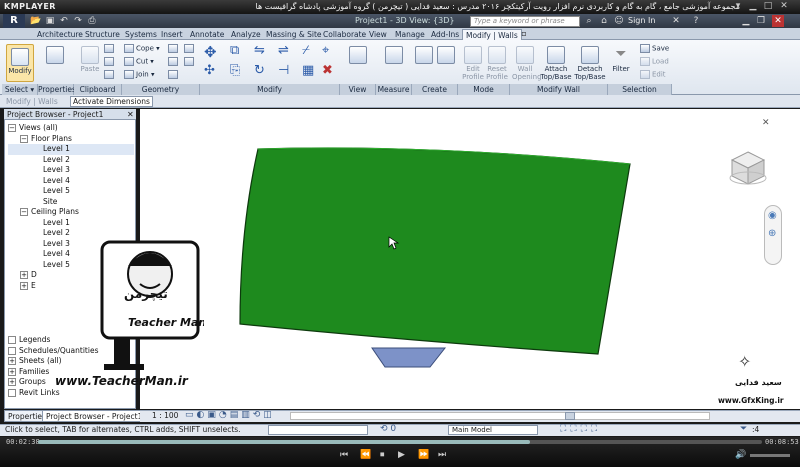 The width and height of the screenshot is (800, 467). Describe the element at coordinates (753, 6) in the screenshot. I see `minimize-icon: ▁` at that location.